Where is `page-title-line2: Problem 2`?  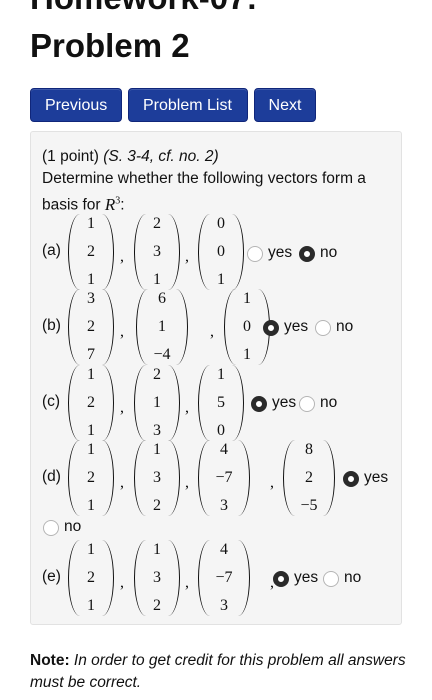
page-title-line2: Problem 2 is located at coordinates (110, 45).